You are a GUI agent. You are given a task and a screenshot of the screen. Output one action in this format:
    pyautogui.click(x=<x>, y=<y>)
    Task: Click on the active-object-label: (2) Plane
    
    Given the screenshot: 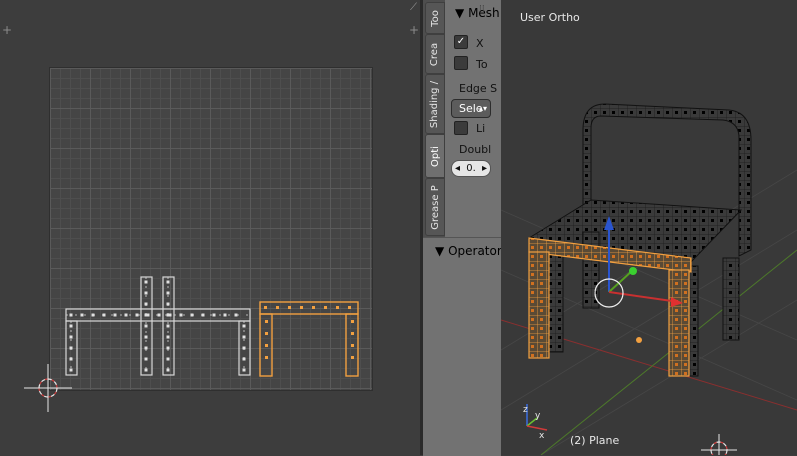 What is the action you would take?
    pyautogui.click(x=595, y=440)
    